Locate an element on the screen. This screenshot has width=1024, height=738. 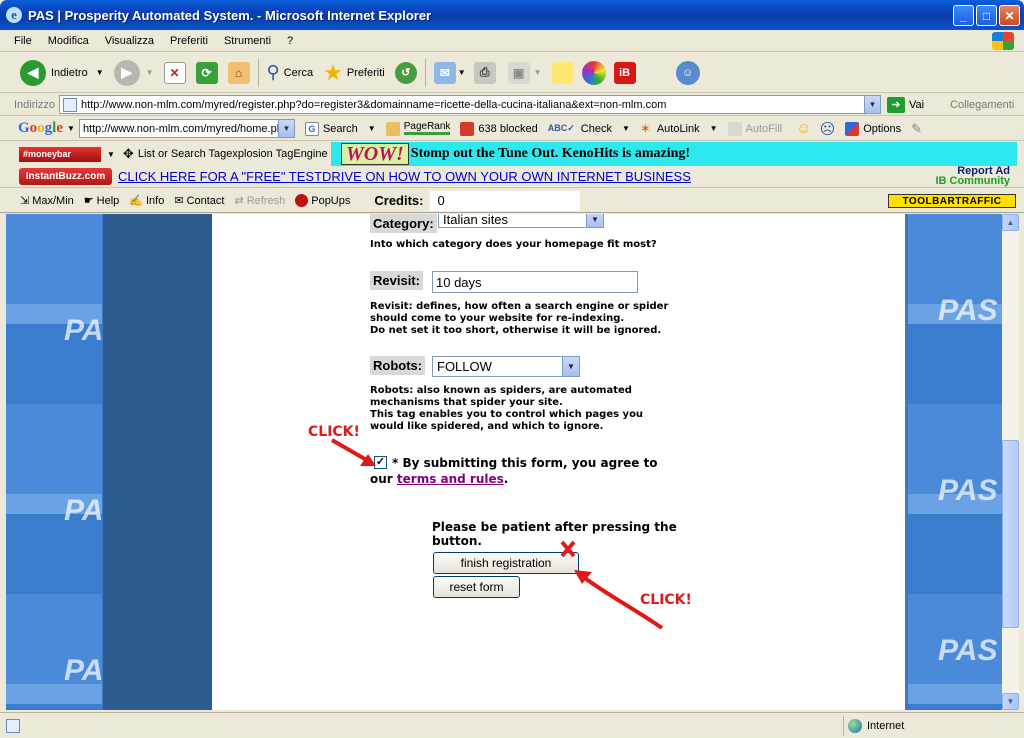
magnifier-icon: ⚲ is located at coordinates (273, 72).